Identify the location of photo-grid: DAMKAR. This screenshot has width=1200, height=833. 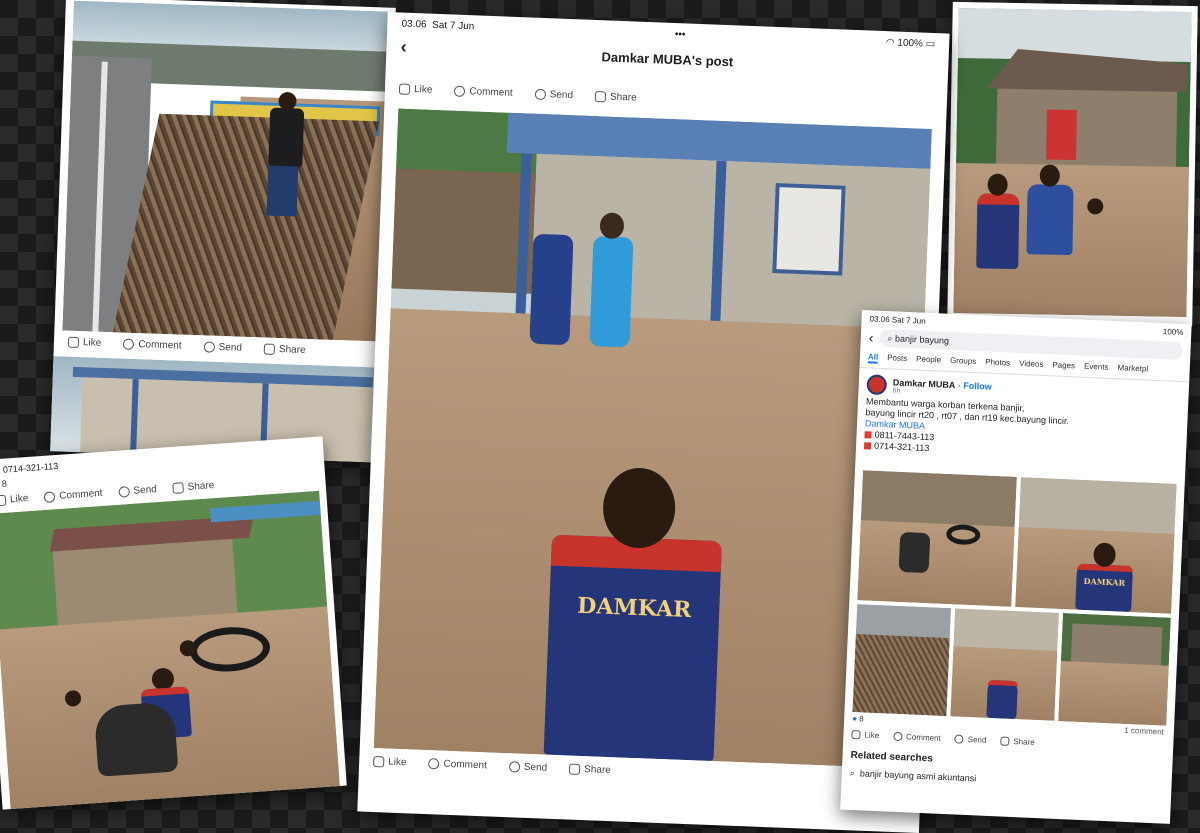
(1014, 607).